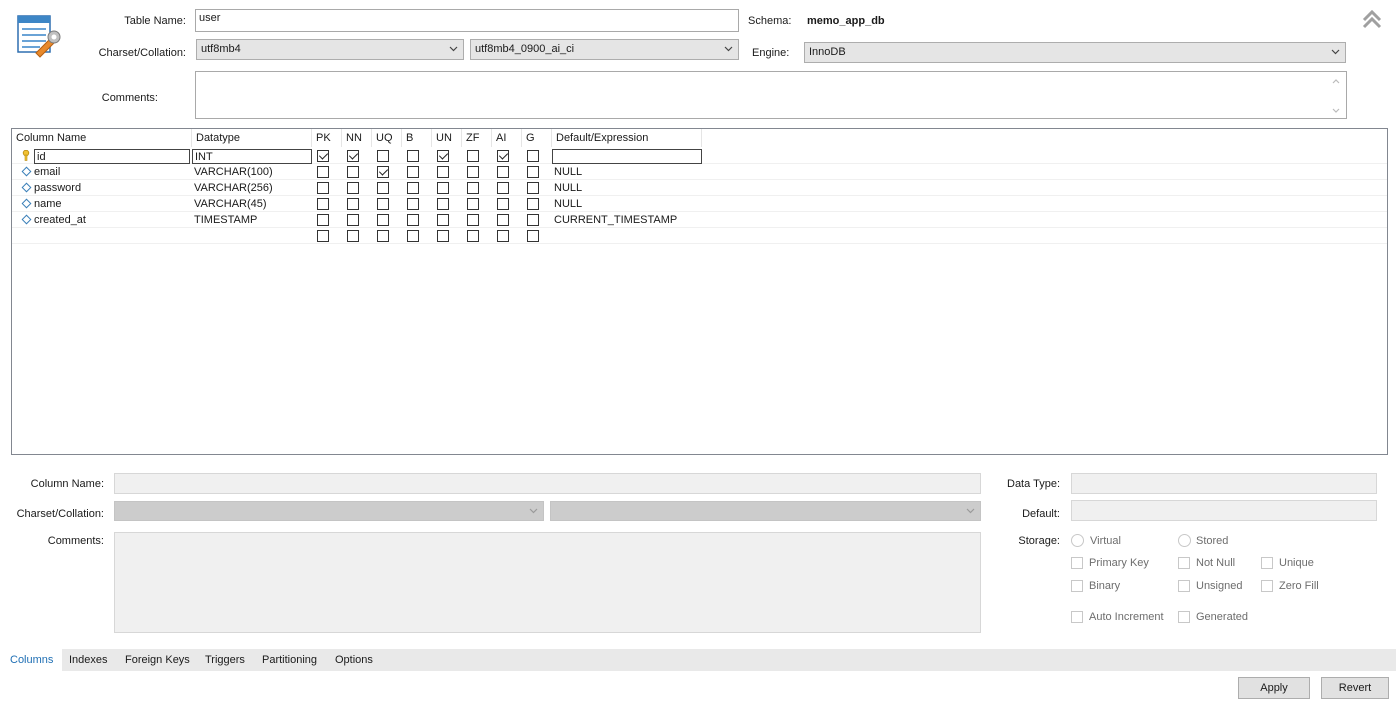 The width and height of the screenshot is (1399, 701). What do you see at coordinates (1077, 617) in the screenshot?
I see `auto-increment-checkbox` at bounding box center [1077, 617].